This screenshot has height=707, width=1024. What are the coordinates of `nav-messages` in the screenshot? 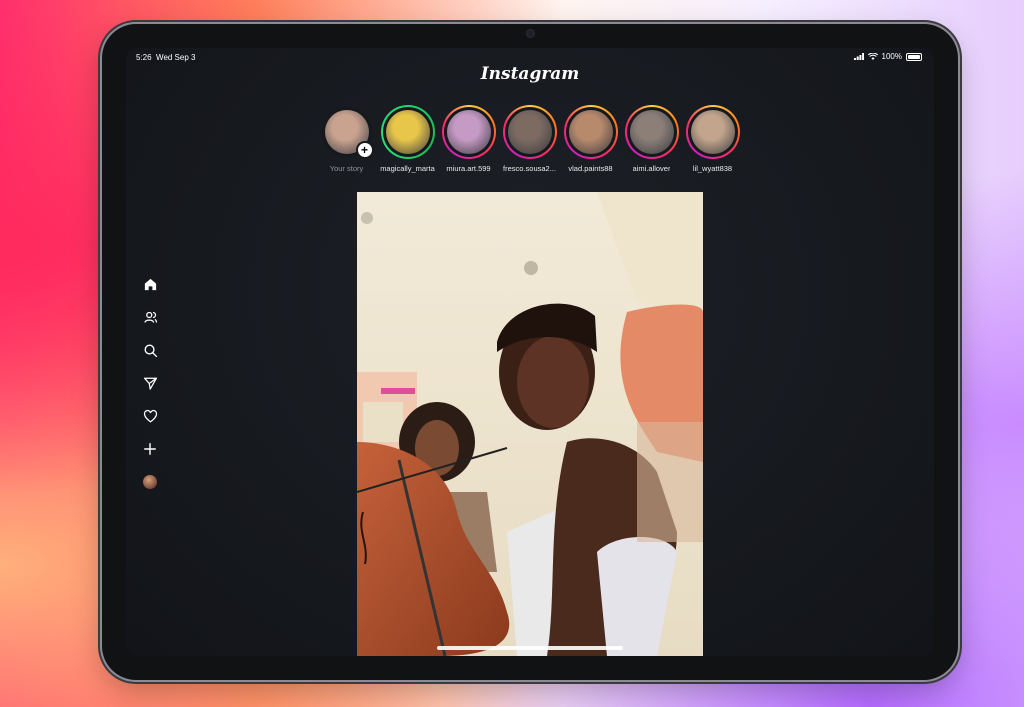 It's located at (150, 383).